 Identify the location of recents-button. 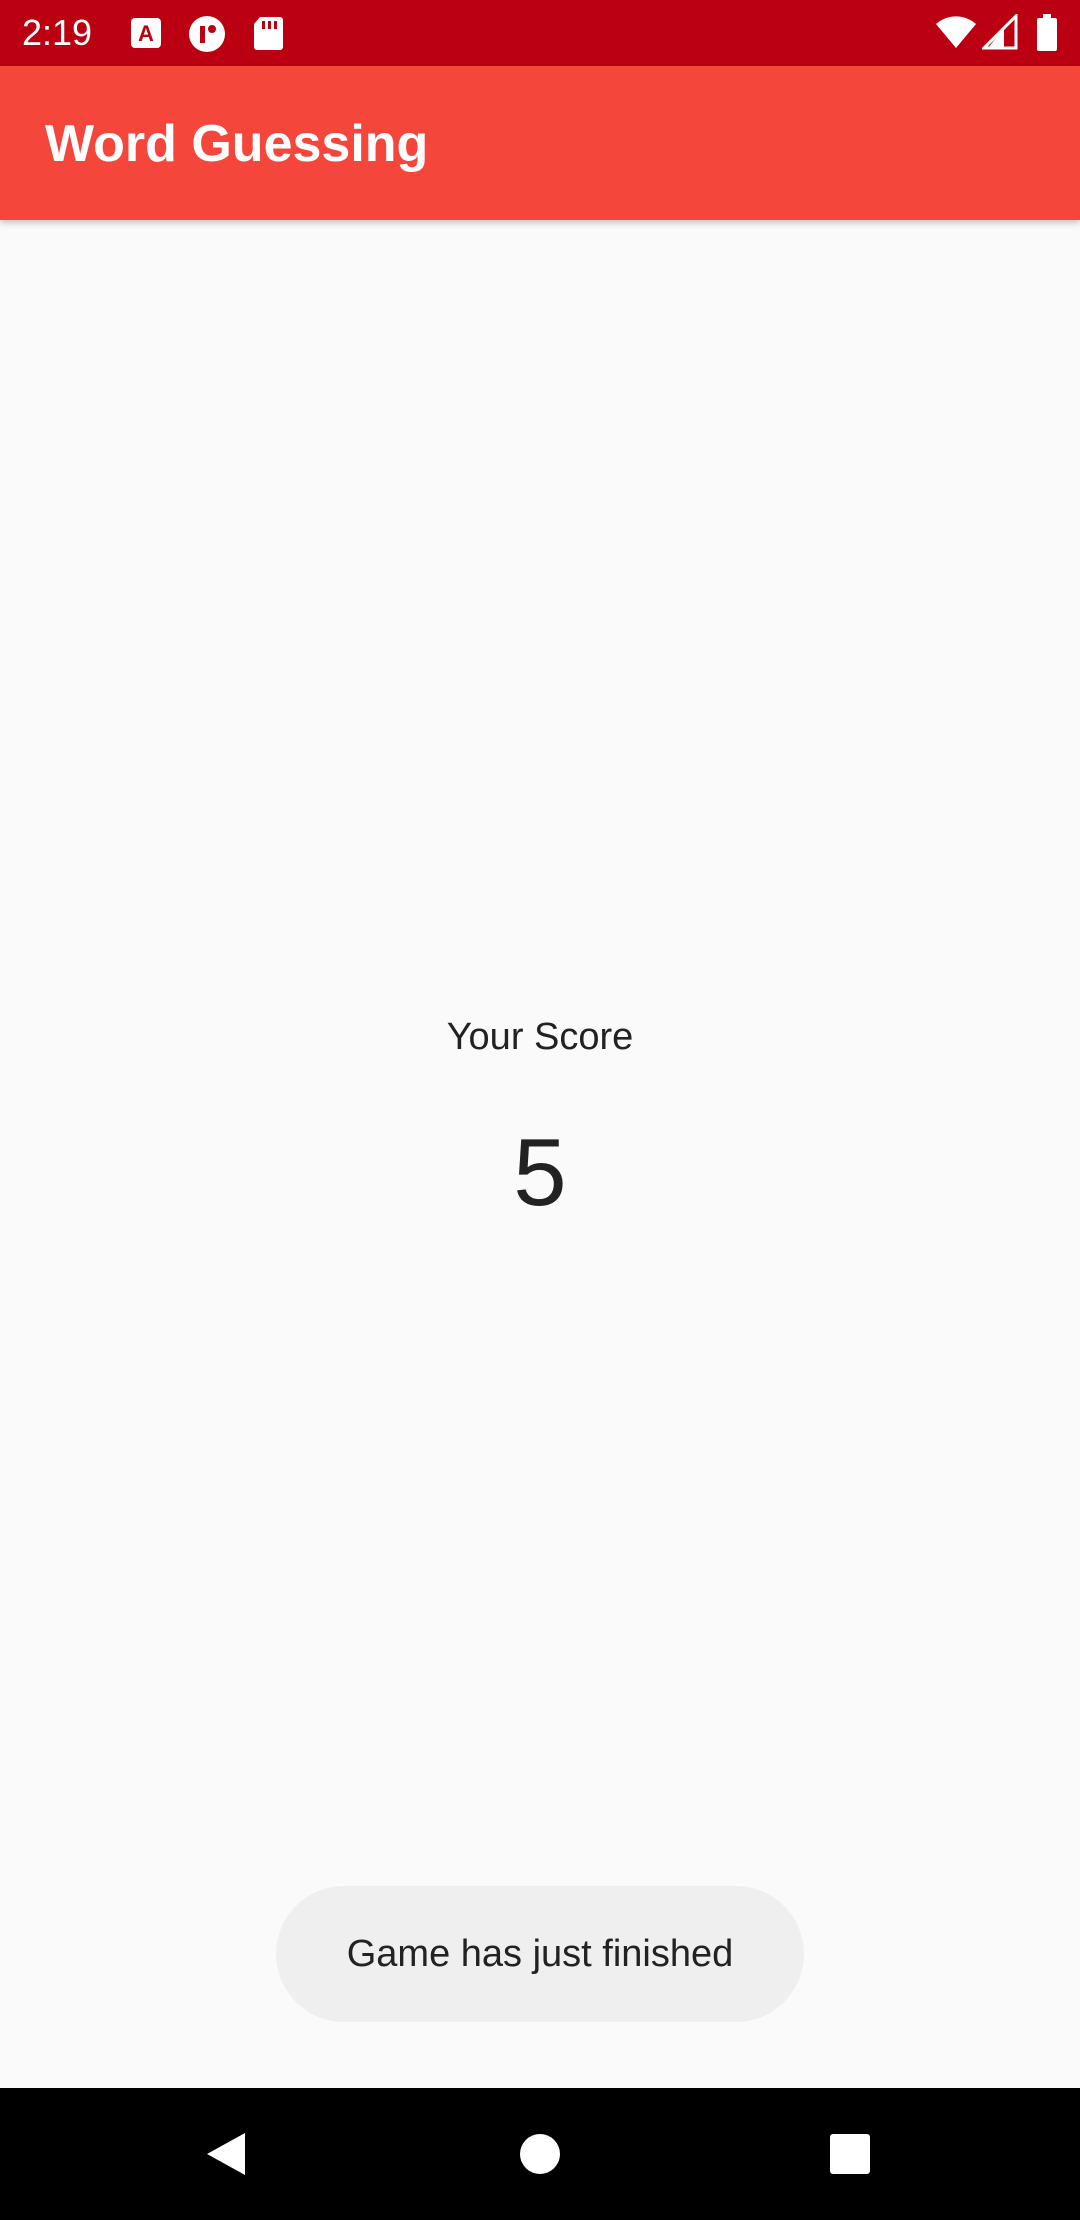
(850, 2154).